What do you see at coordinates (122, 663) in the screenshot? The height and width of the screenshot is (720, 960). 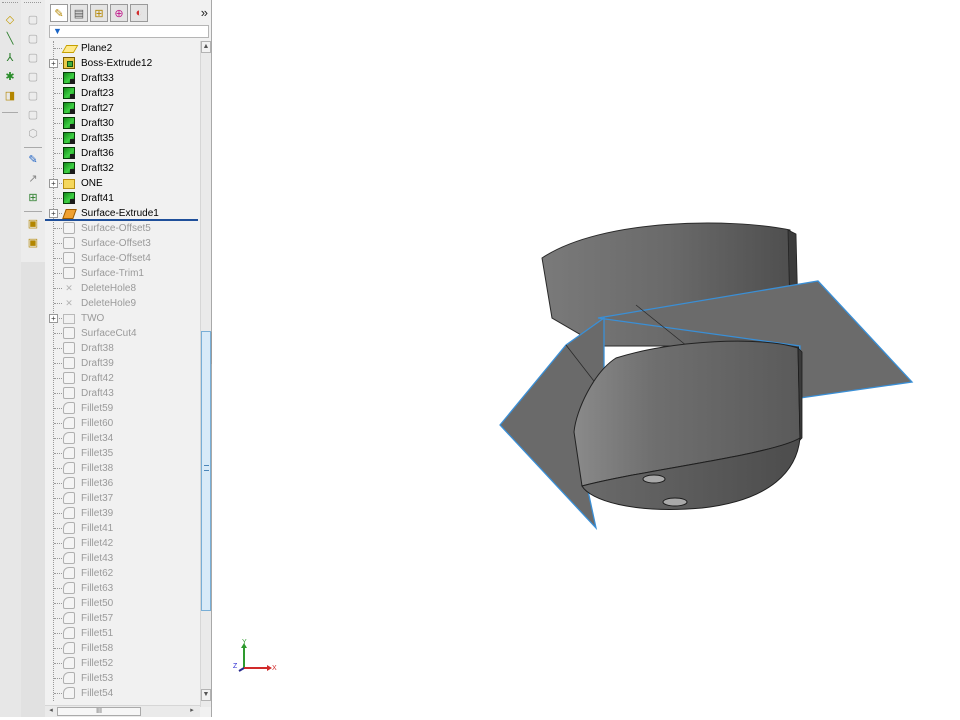 I see `tree-item: Fillet52` at bounding box center [122, 663].